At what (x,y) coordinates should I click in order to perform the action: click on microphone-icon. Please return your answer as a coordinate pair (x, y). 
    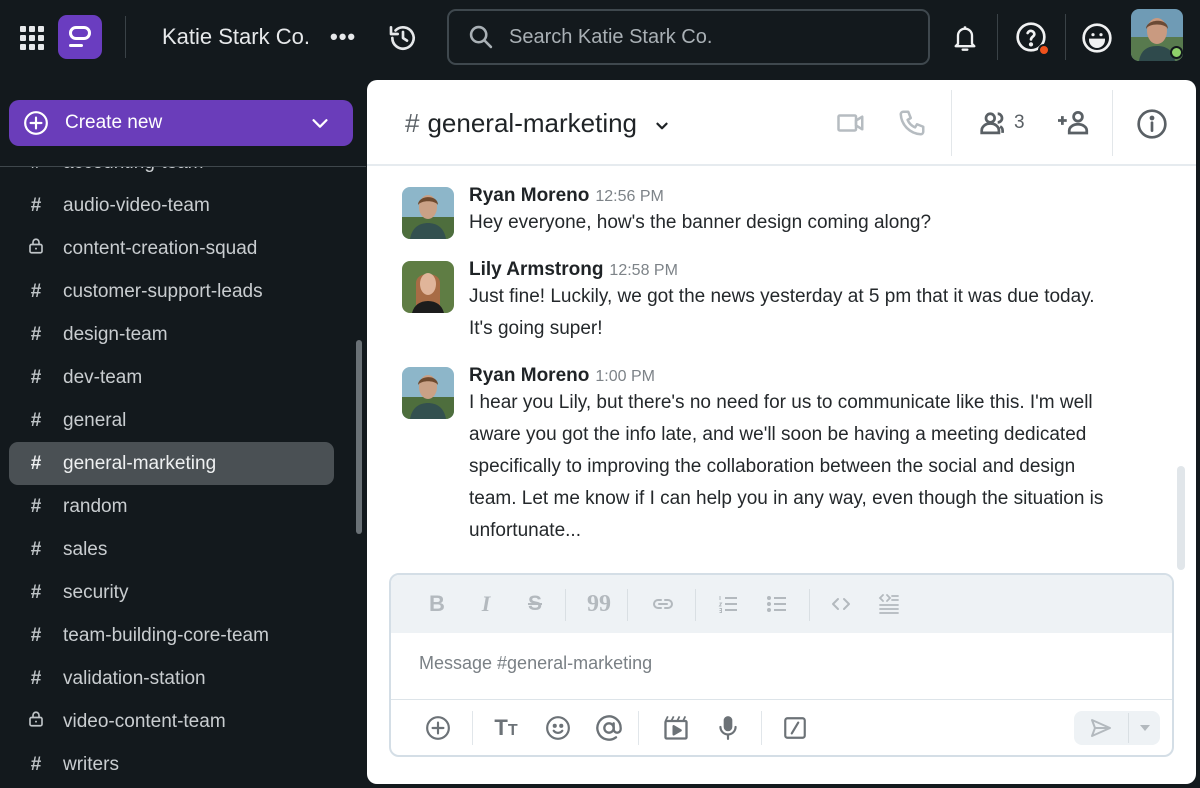
    Looking at the image, I should click on (728, 728).